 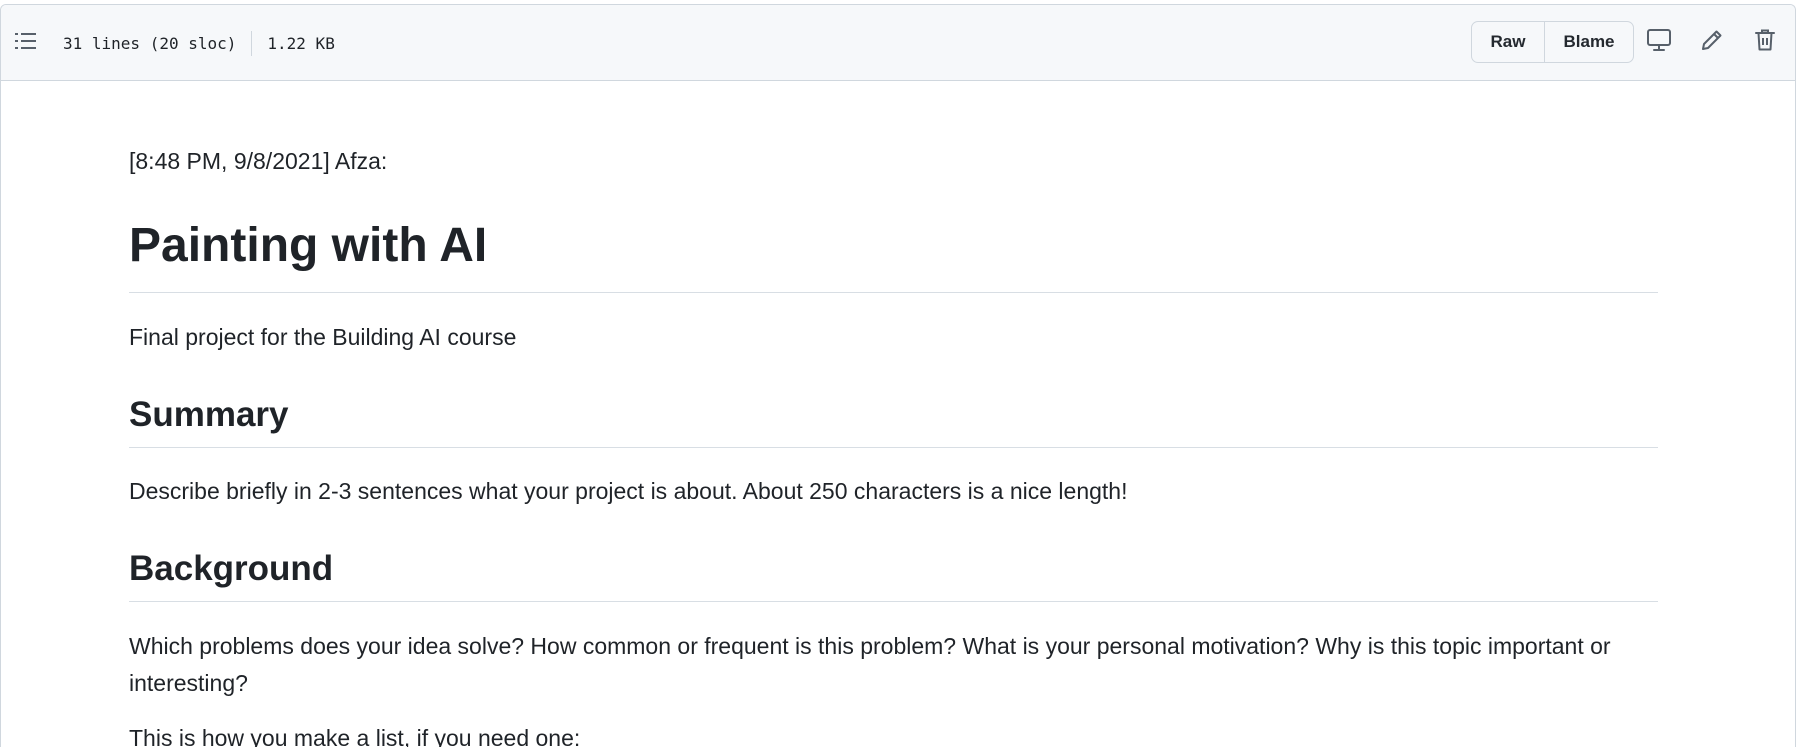 I want to click on file-header: 31 lines (20 sloc) 1.22 KB Raw Blame, so click(x=898, y=43).